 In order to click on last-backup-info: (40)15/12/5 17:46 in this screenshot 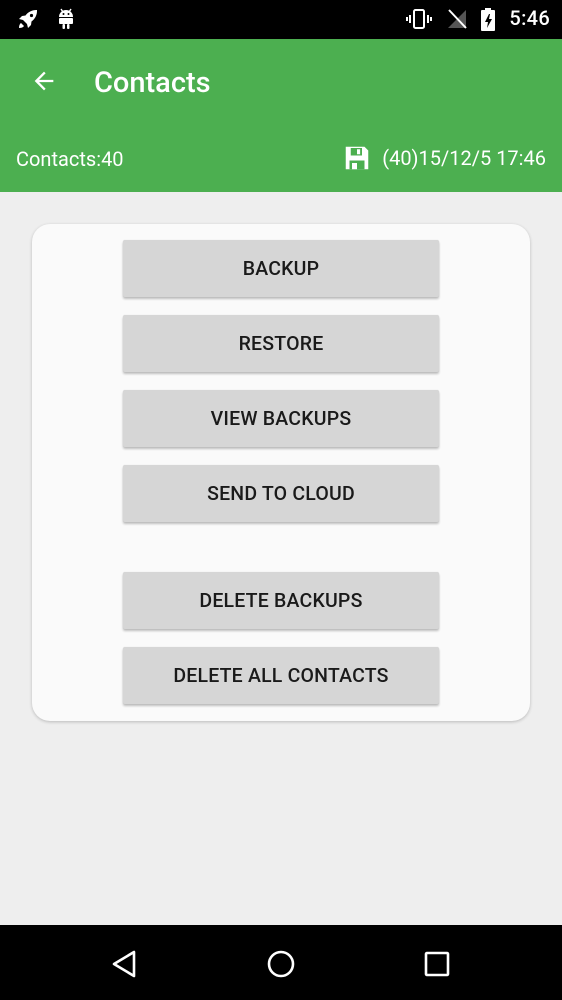, I will do `click(444, 158)`.